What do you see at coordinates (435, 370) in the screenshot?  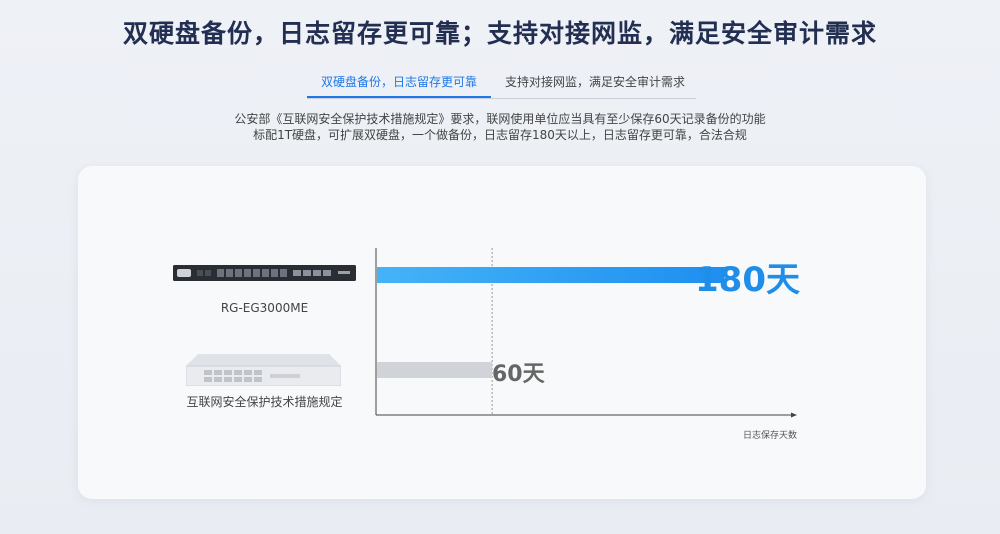 I see `bar-regulation` at bounding box center [435, 370].